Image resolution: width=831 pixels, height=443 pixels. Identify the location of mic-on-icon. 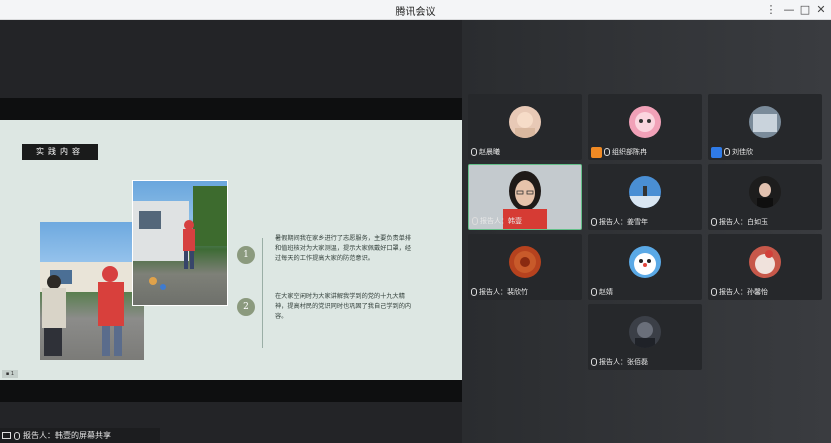
(475, 221).